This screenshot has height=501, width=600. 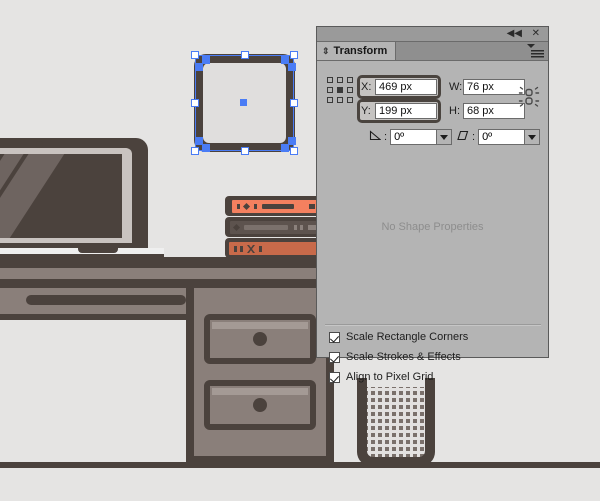 I want to click on checkbox-row-align-to-pixel-grid: Align to Pixel Grid, so click(x=381, y=377).